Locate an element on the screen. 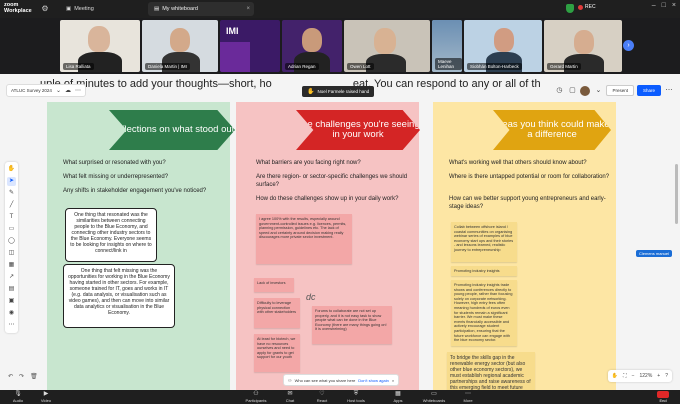 The height and width of the screenshot is (404, 680). settings-icon: ⚙ is located at coordinates (45, 9).